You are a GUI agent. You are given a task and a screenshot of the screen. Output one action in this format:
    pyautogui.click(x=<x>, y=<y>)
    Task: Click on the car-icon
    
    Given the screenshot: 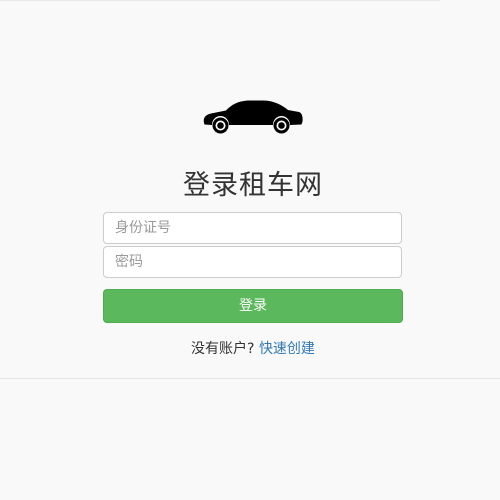 What is the action you would take?
    pyautogui.click(x=253, y=117)
    